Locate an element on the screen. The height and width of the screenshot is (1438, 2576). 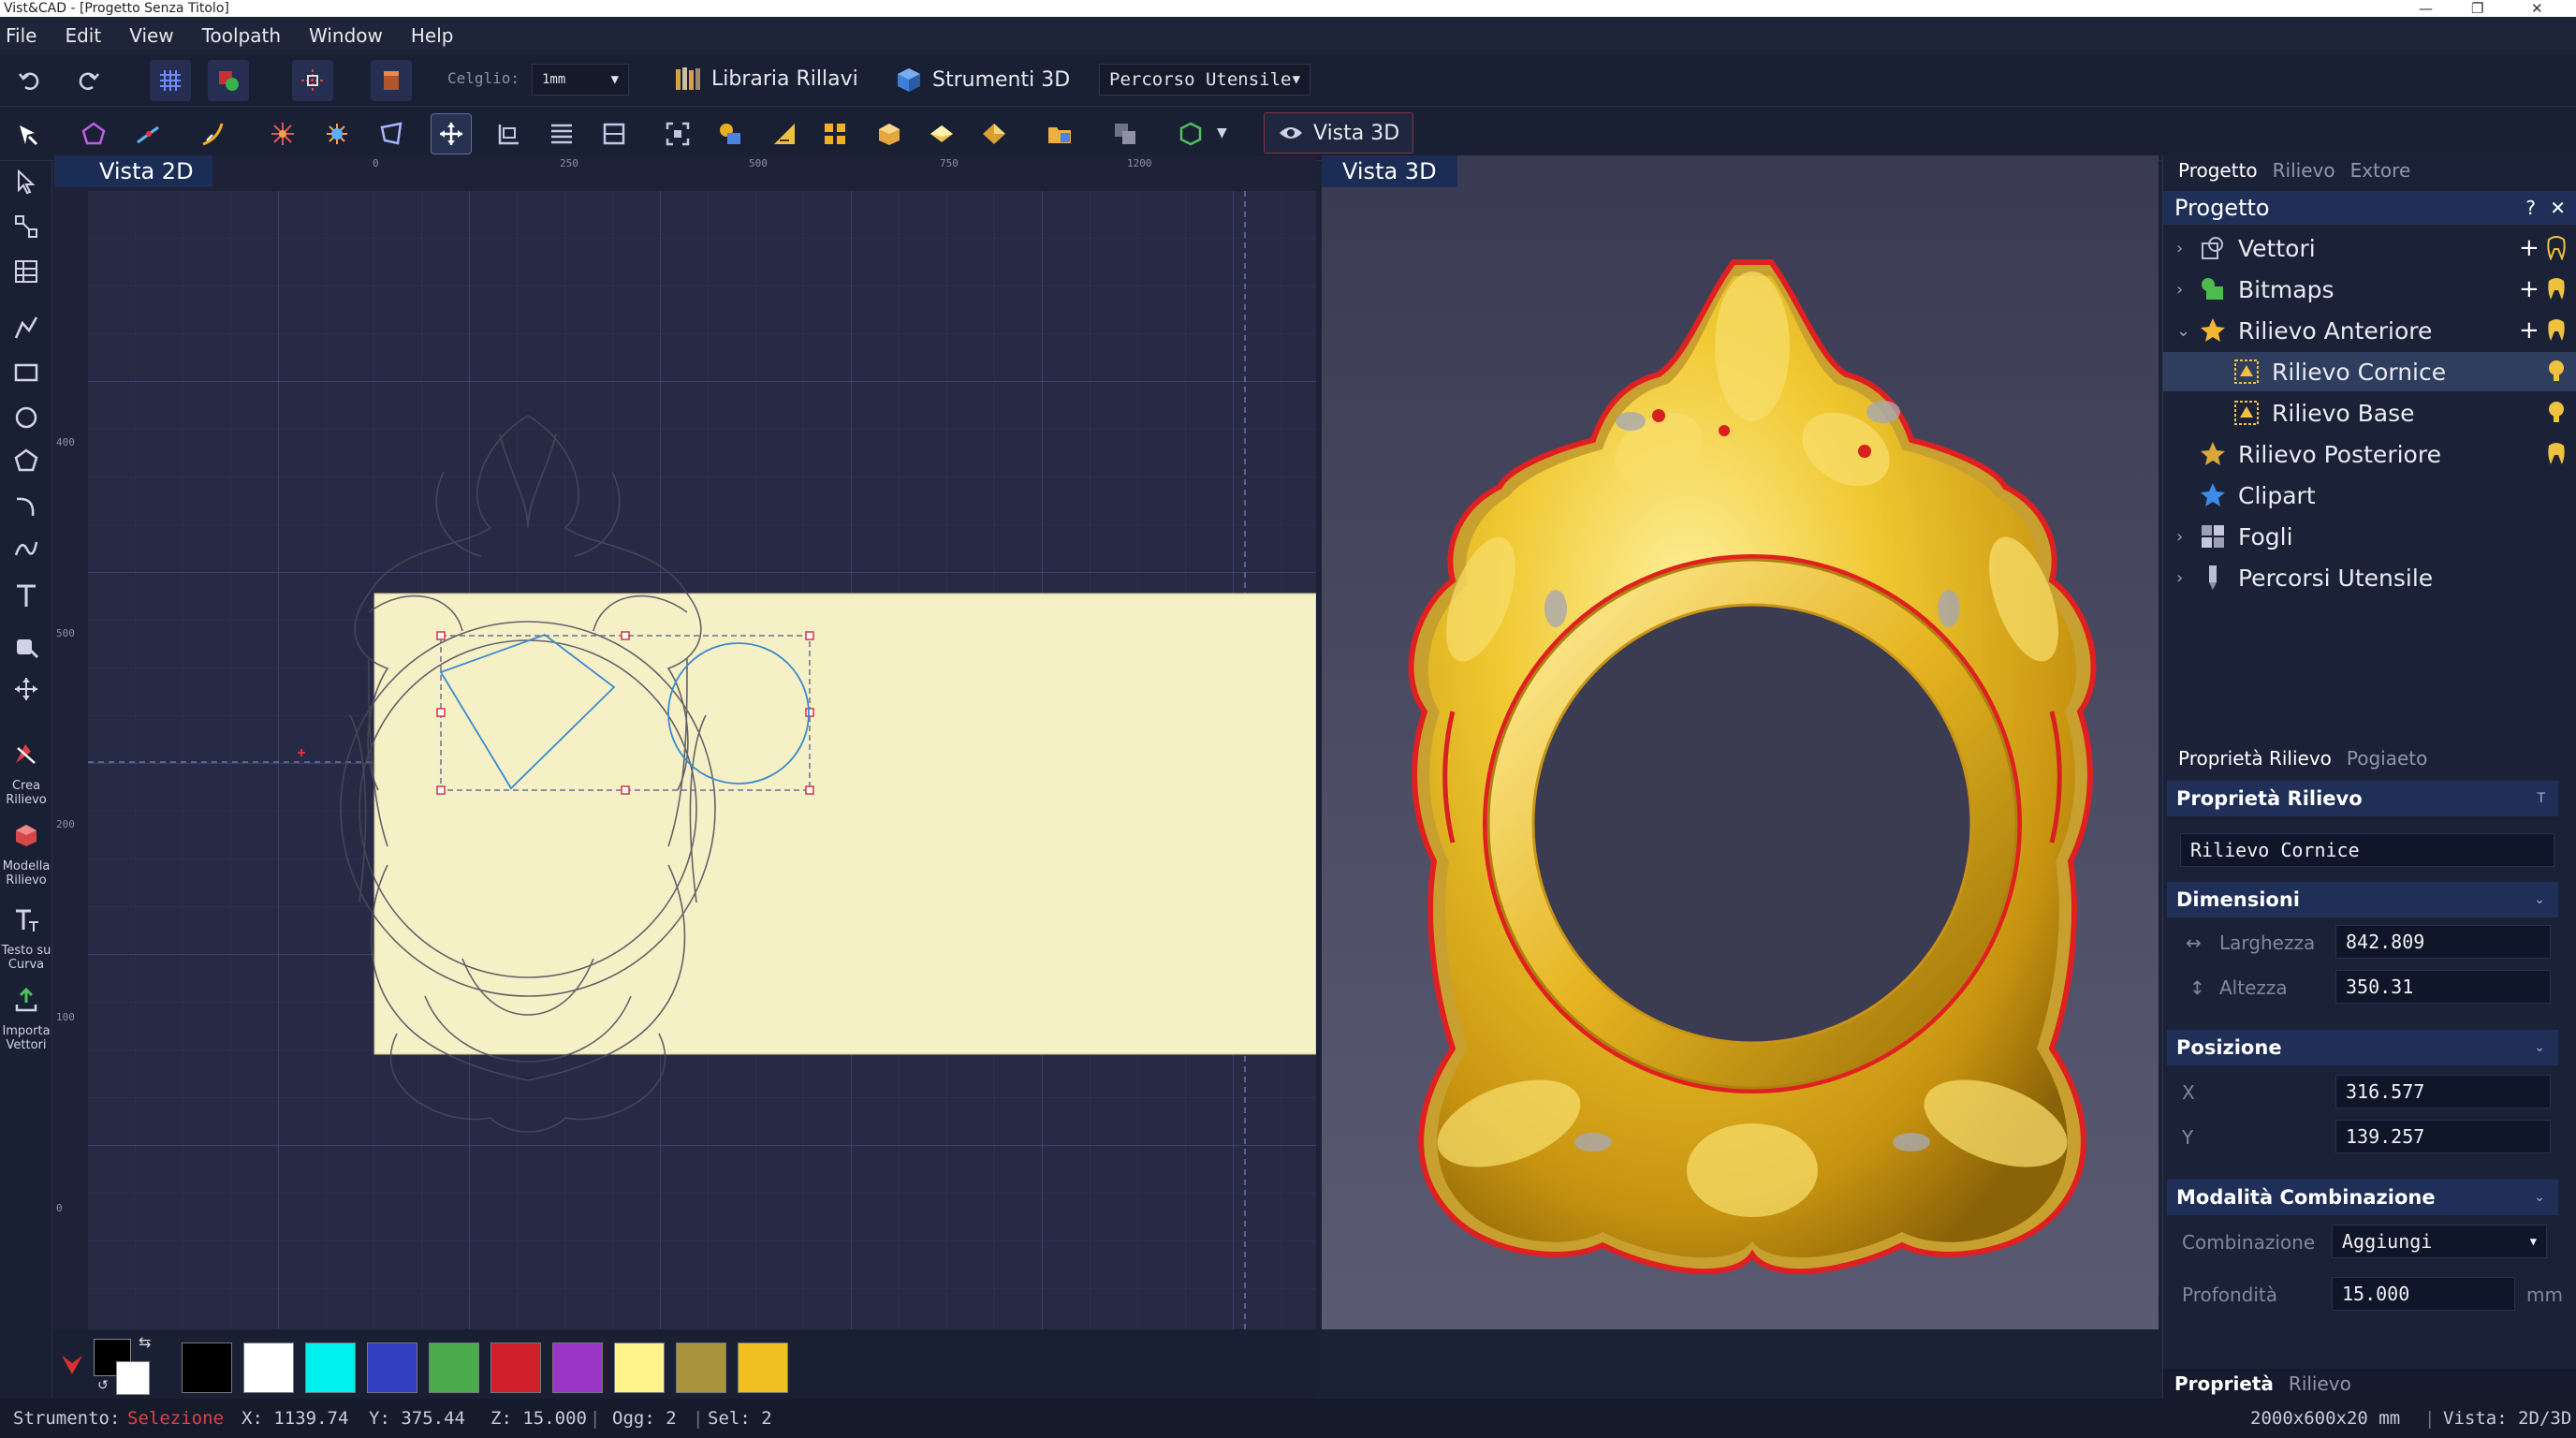
tree-item-rilievo-cornice: Rilievo Cornice is located at coordinates (2369, 371).